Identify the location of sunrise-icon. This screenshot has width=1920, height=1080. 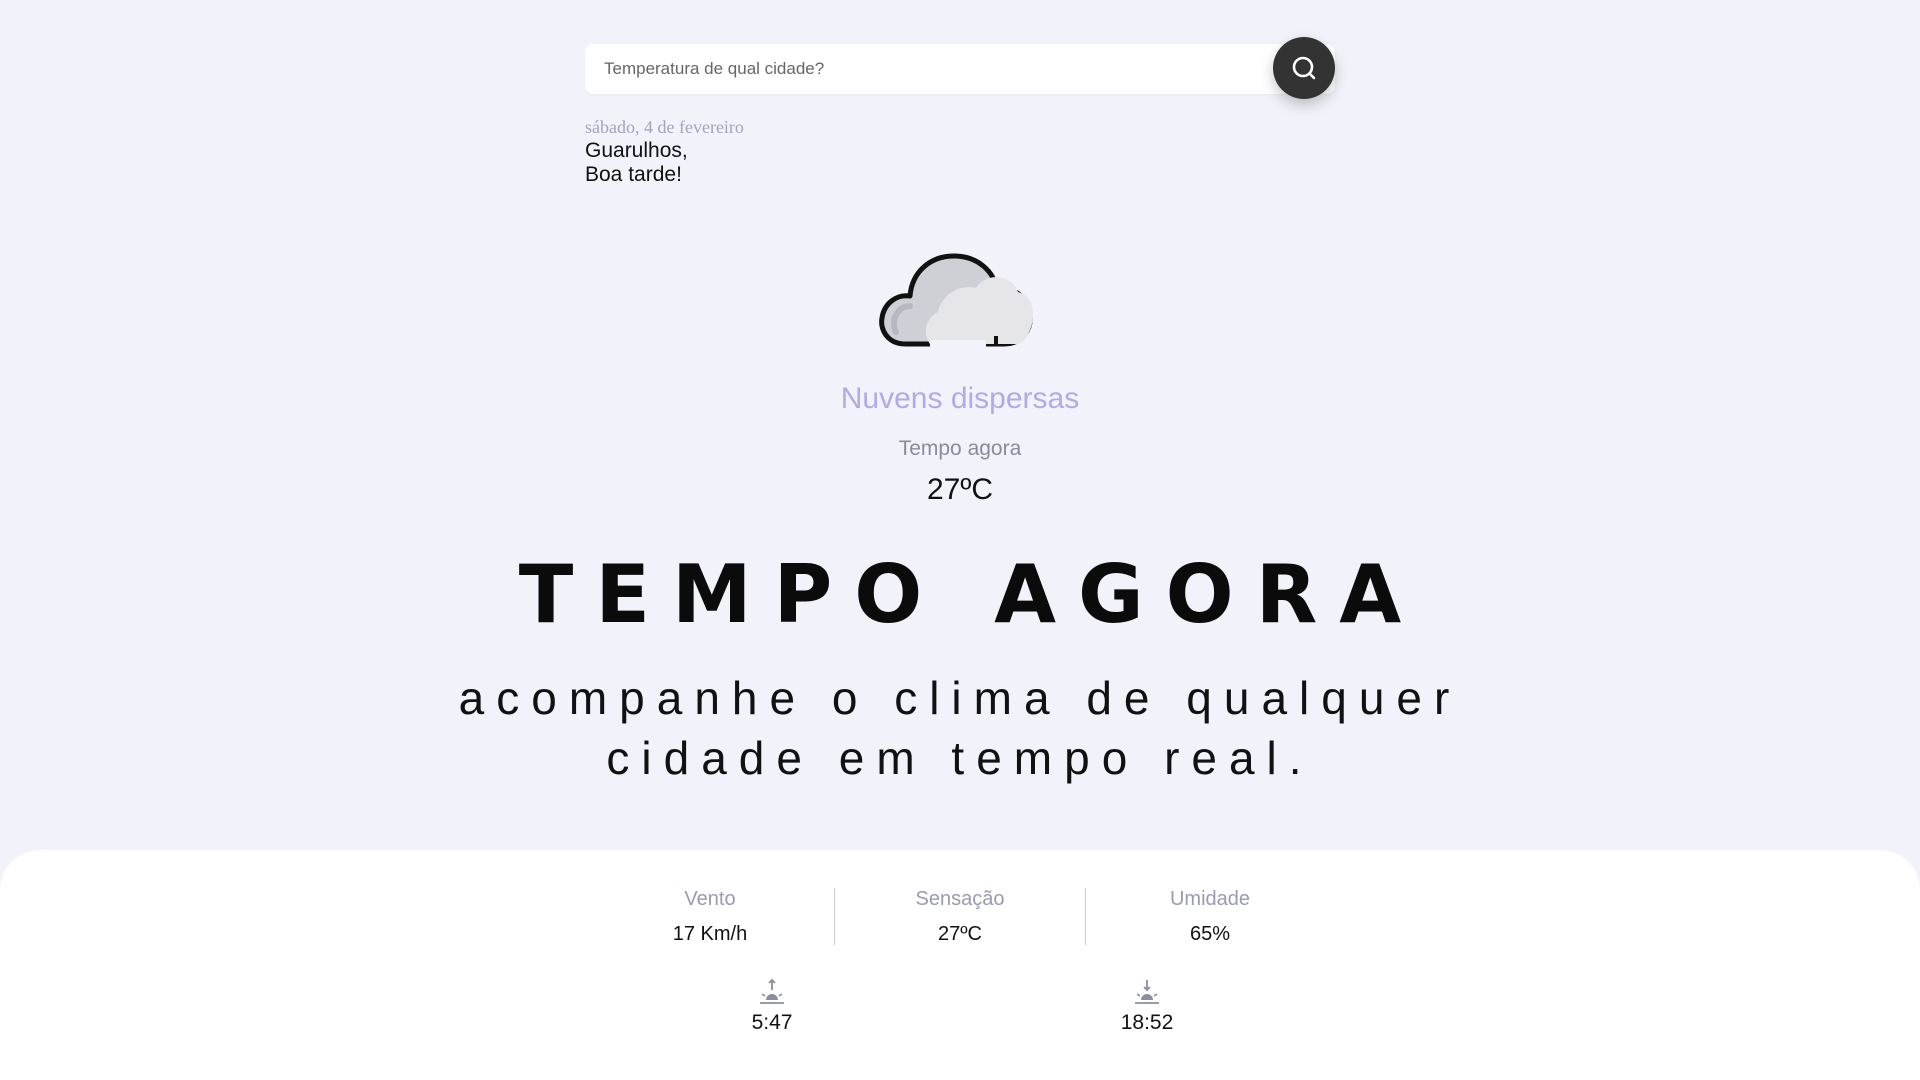
(772, 991).